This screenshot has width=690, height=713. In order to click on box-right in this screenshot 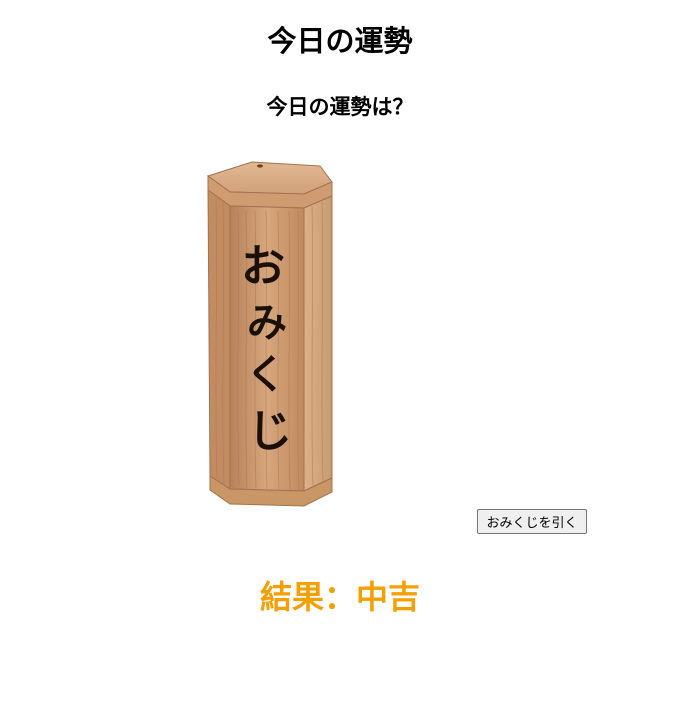, I will do `click(318, 343)`.